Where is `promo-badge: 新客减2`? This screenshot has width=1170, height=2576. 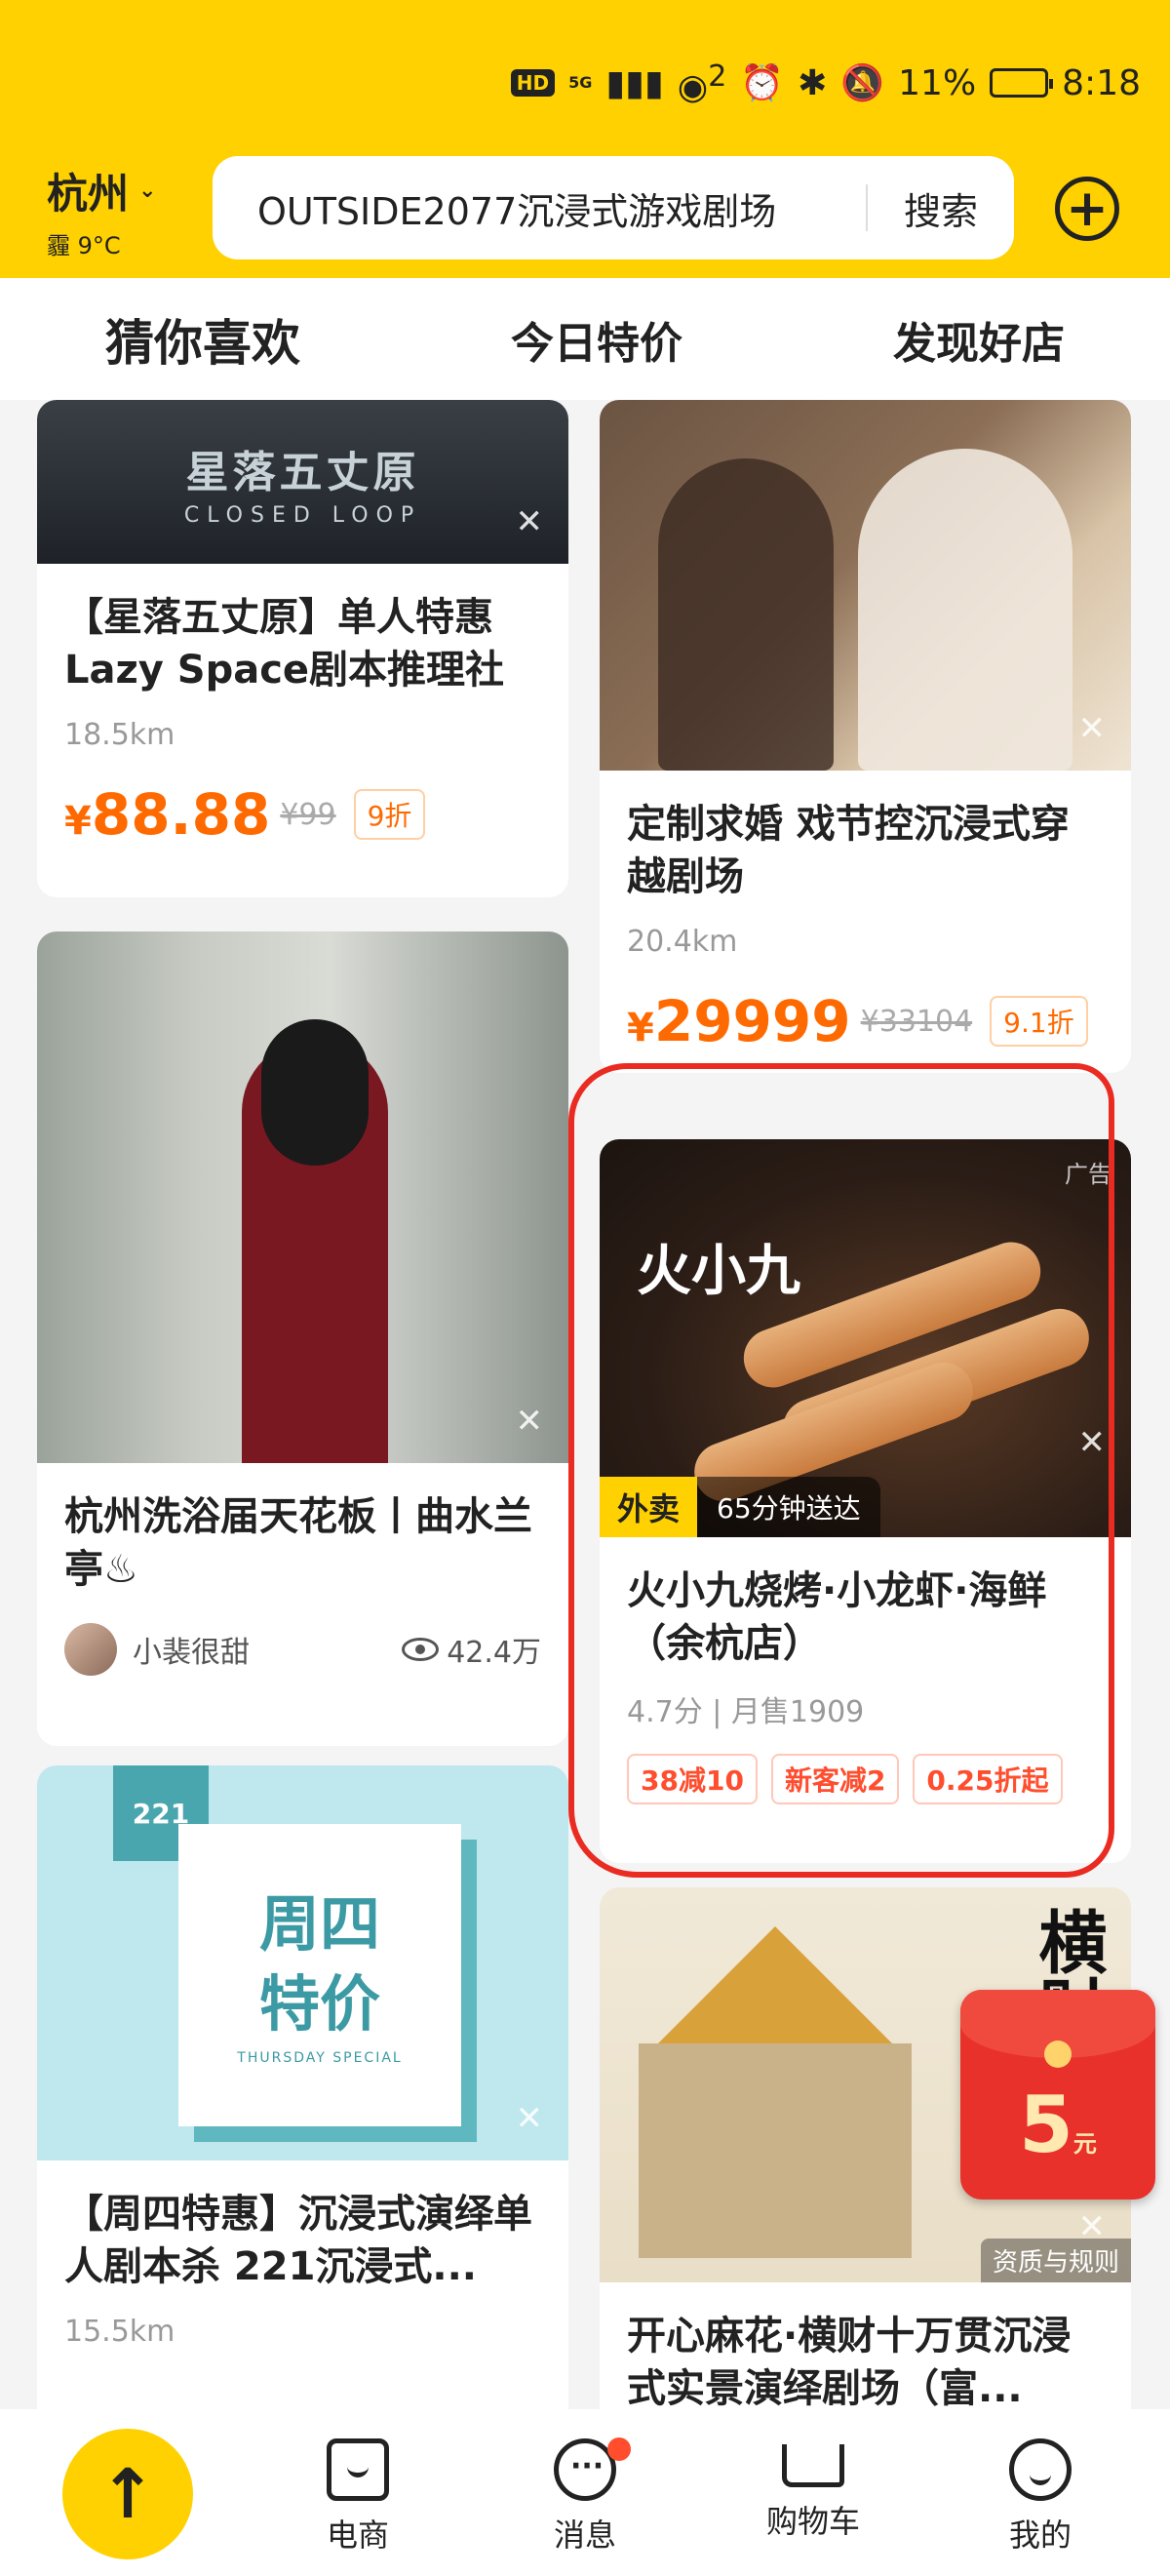
promo-badge: 新客减2 is located at coordinates (835, 1779).